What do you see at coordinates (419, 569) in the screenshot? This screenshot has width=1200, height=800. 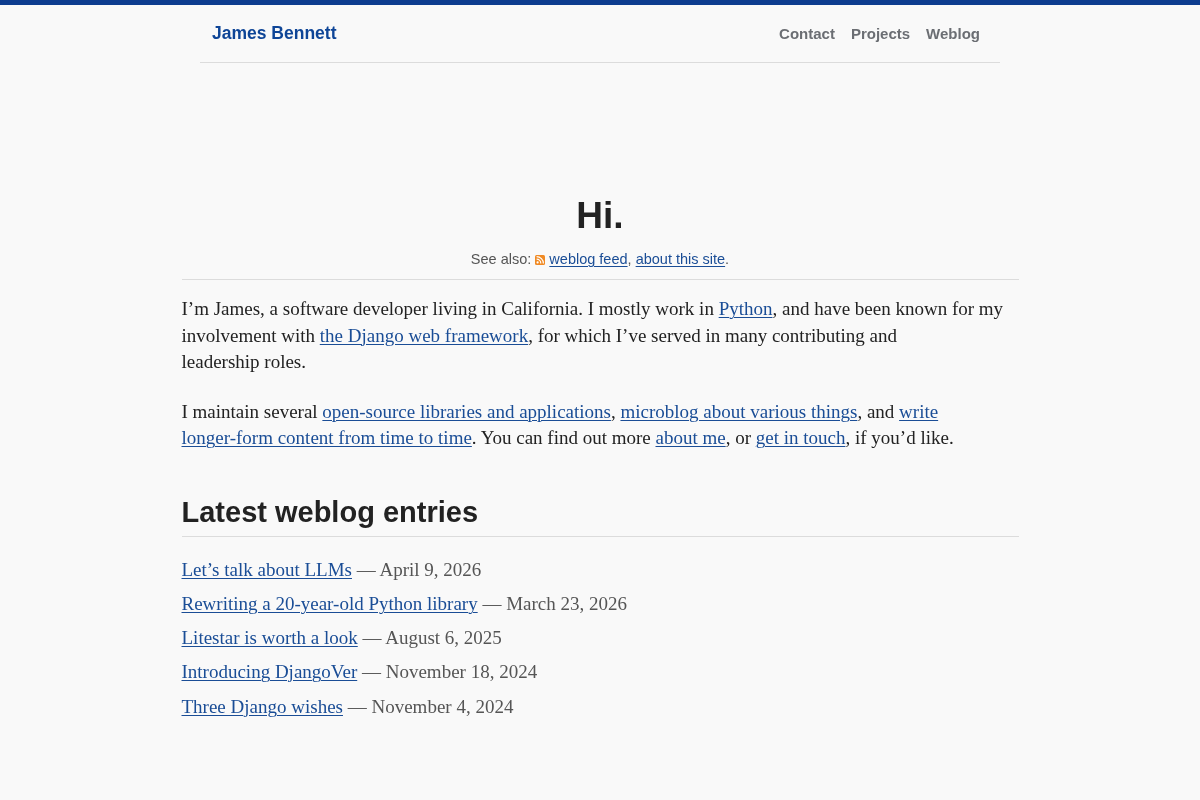 I see `entry-date: — April 9, 2026` at bounding box center [419, 569].